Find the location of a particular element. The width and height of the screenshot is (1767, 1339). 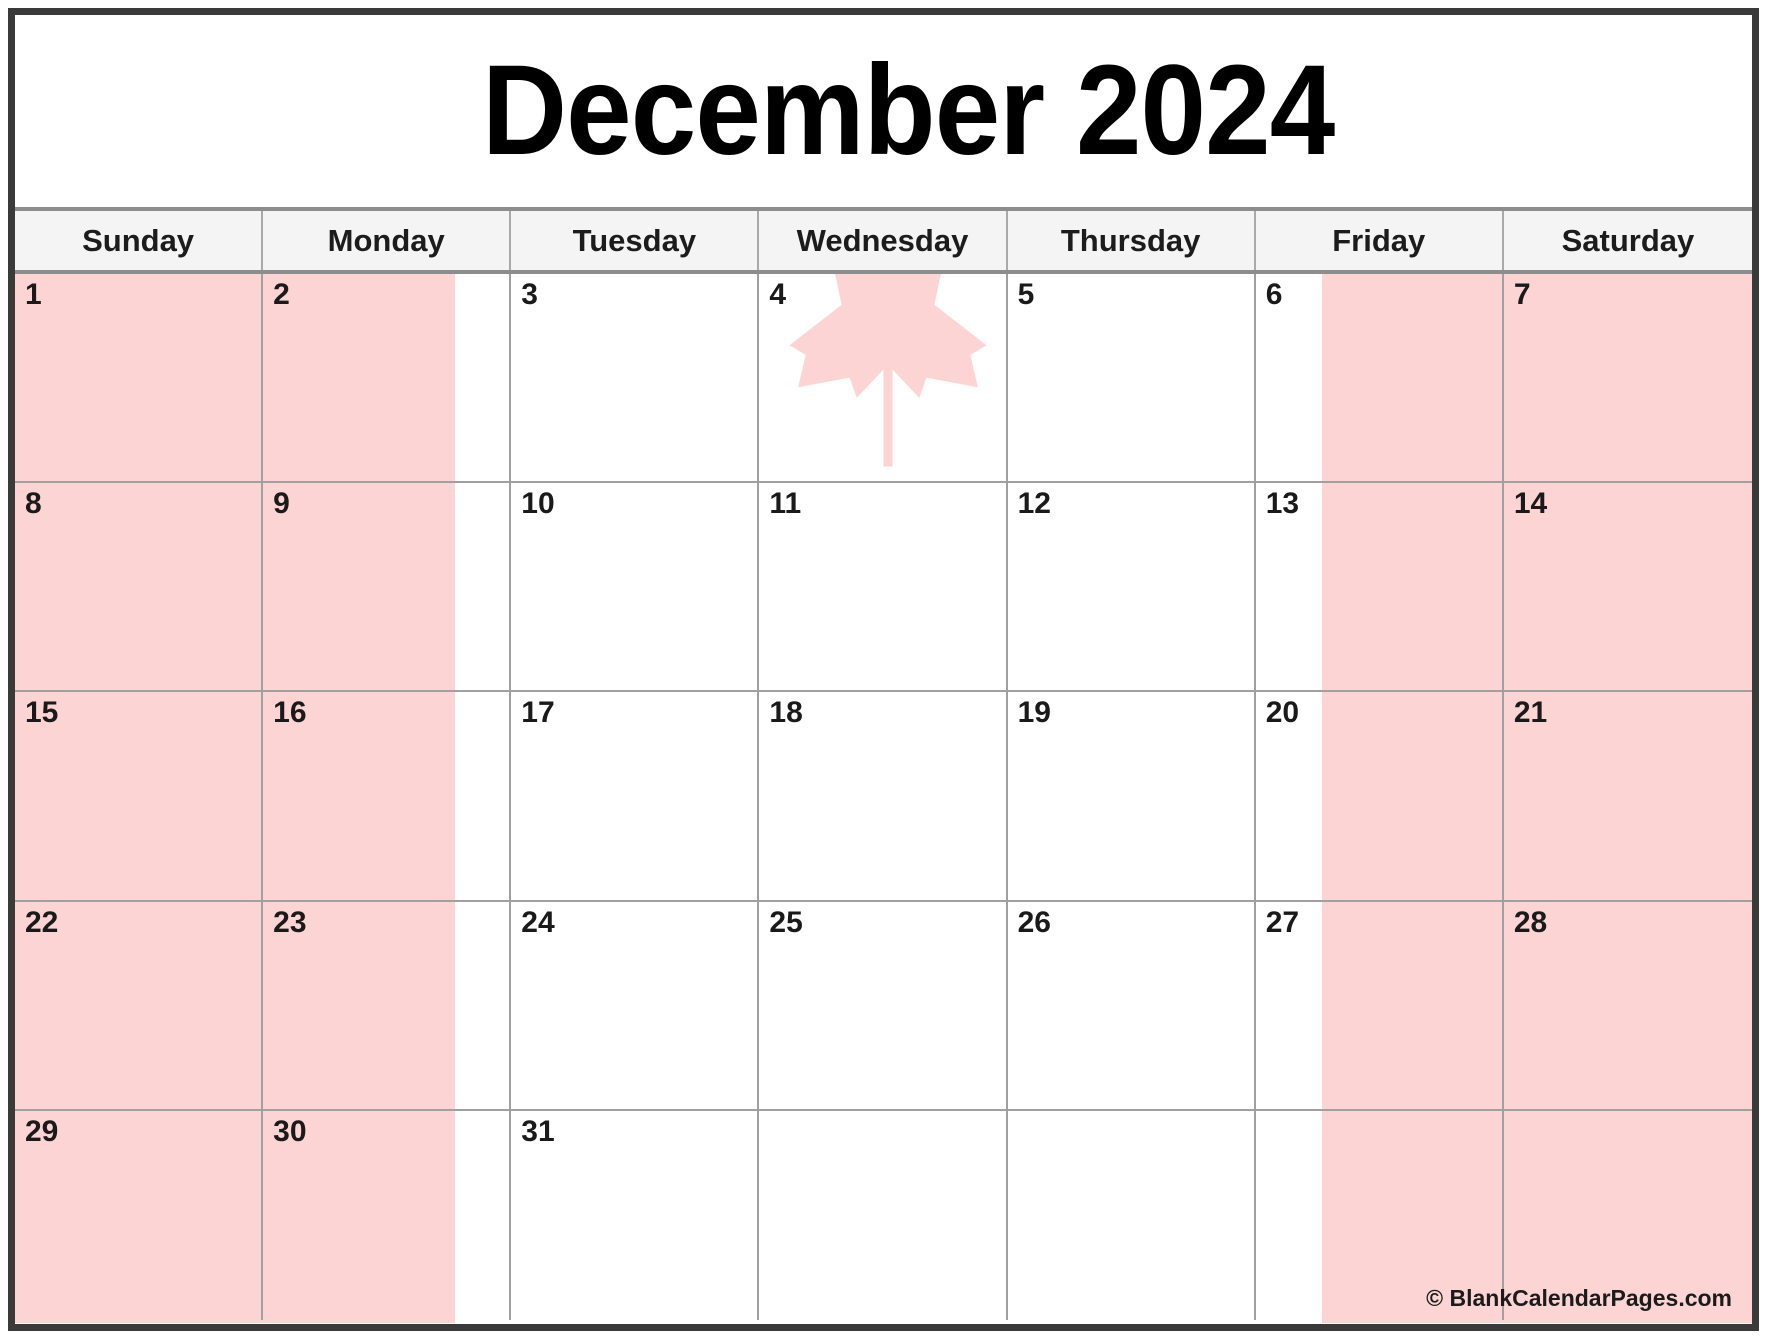

weekday-header-tuesday: Tuesday is located at coordinates (635, 240).